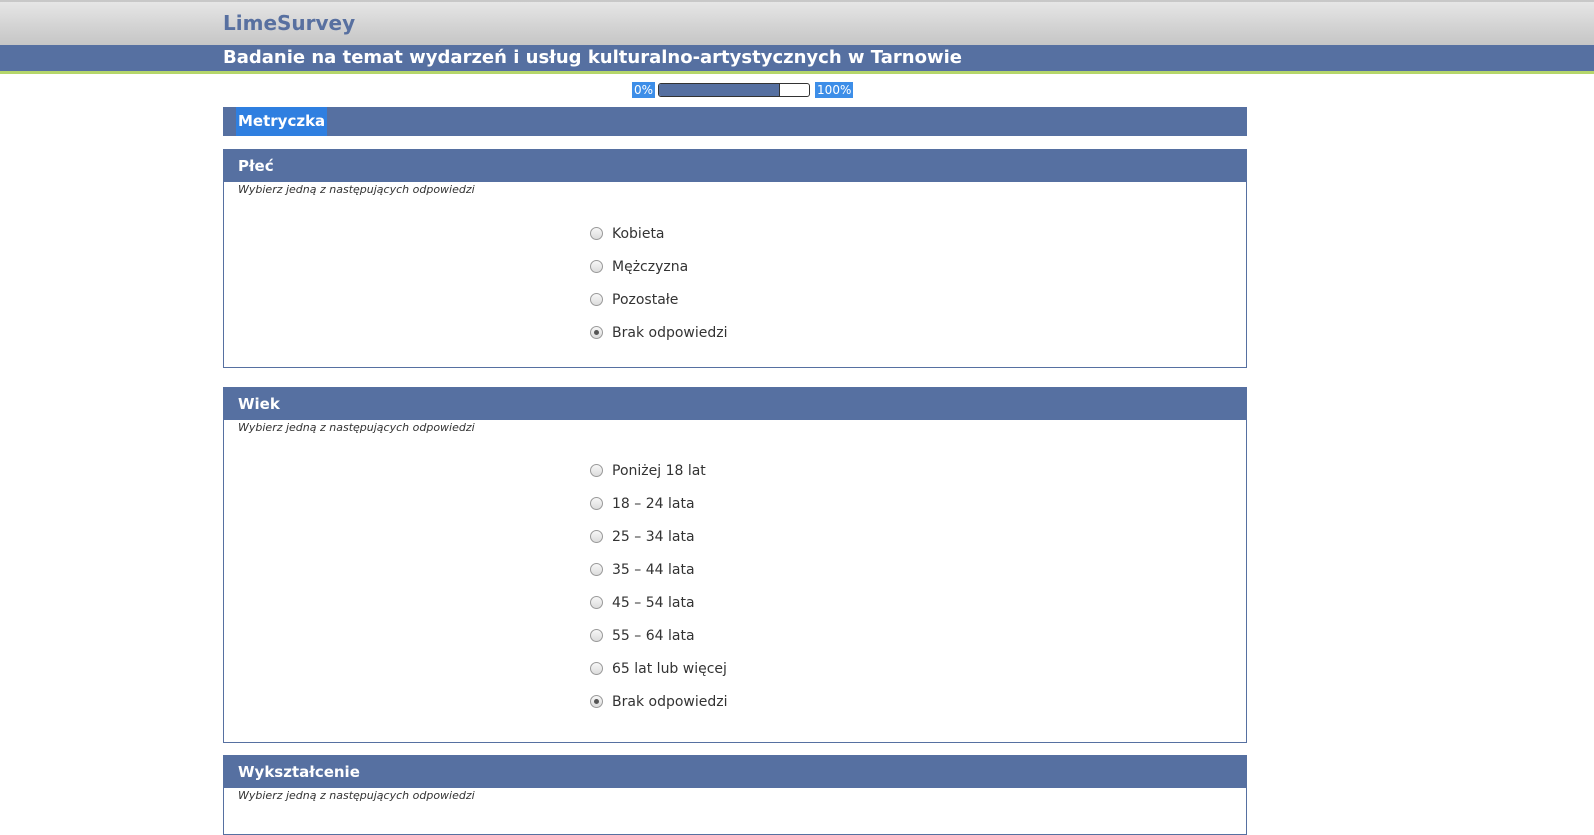 The image size is (1594, 835). I want to click on answer-option: Pozostałe, so click(658, 299).